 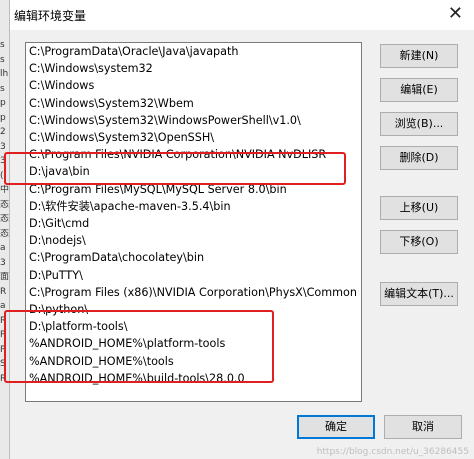 What do you see at coordinates (419, 242) in the screenshot?
I see `move-down-button: 下移(O)` at bounding box center [419, 242].